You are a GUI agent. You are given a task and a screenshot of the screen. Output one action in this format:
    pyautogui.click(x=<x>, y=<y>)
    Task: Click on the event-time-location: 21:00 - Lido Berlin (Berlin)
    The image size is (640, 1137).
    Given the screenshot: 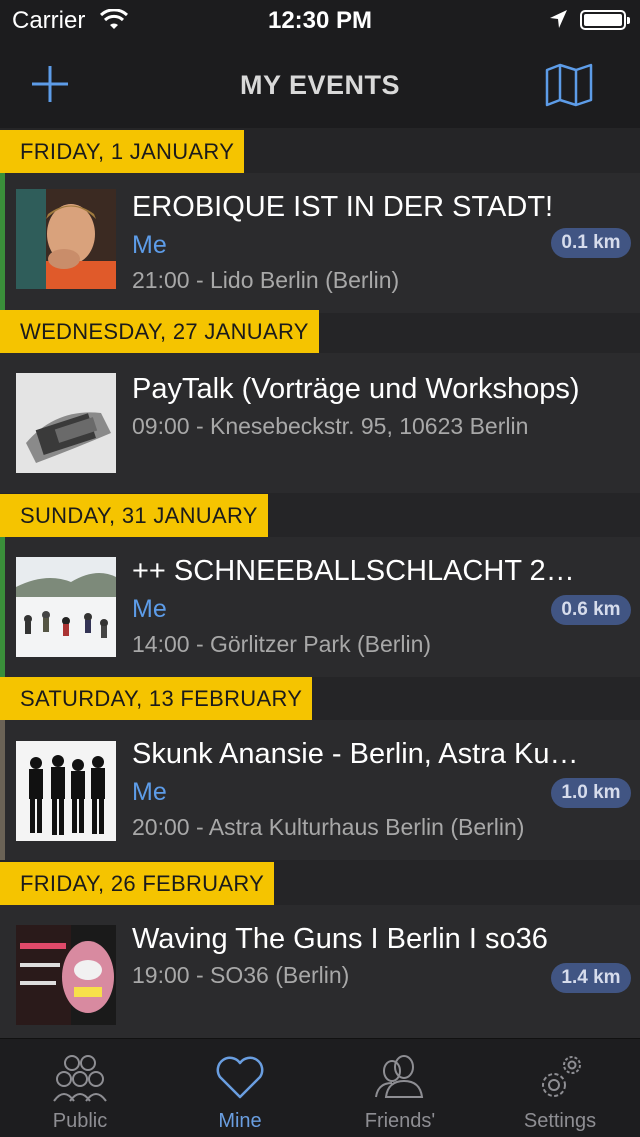 What is the action you would take?
    pyautogui.click(x=266, y=280)
    